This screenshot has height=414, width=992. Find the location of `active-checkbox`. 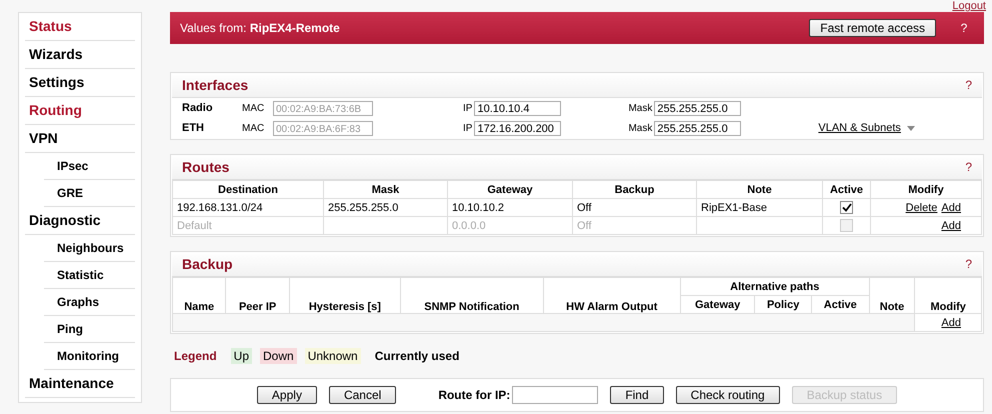

active-checkbox is located at coordinates (846, 207).